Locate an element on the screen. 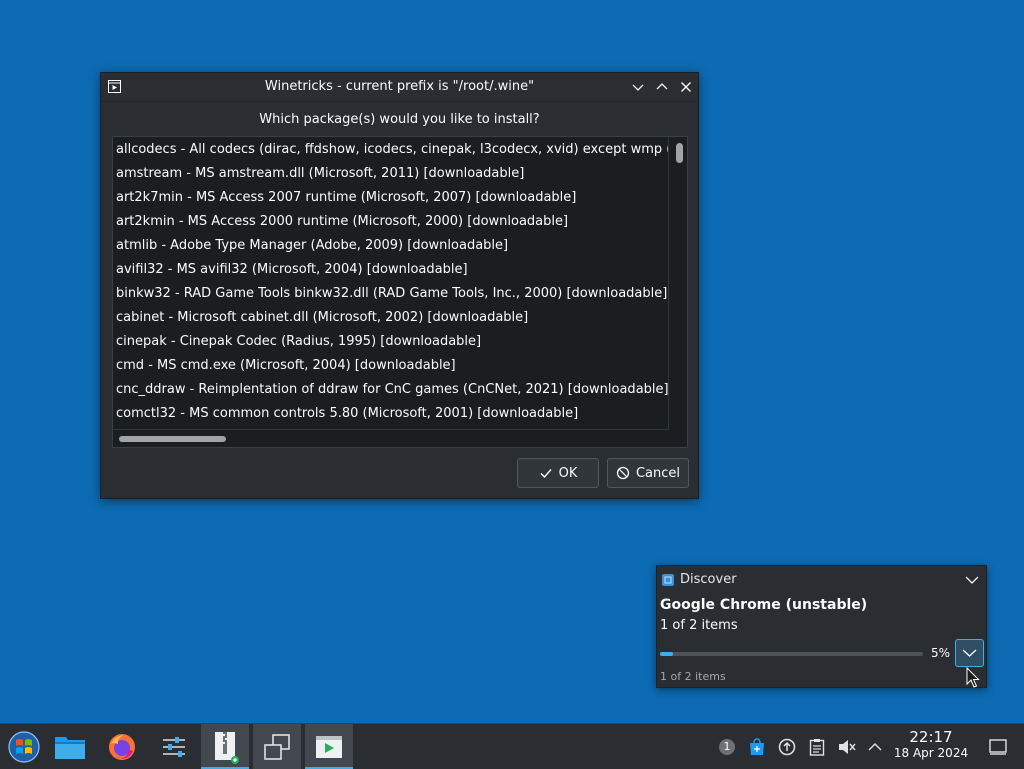 Image resolution: width=1024 pixels, height=769 pixels. start-menu-button is located at coordinates (24, 746).